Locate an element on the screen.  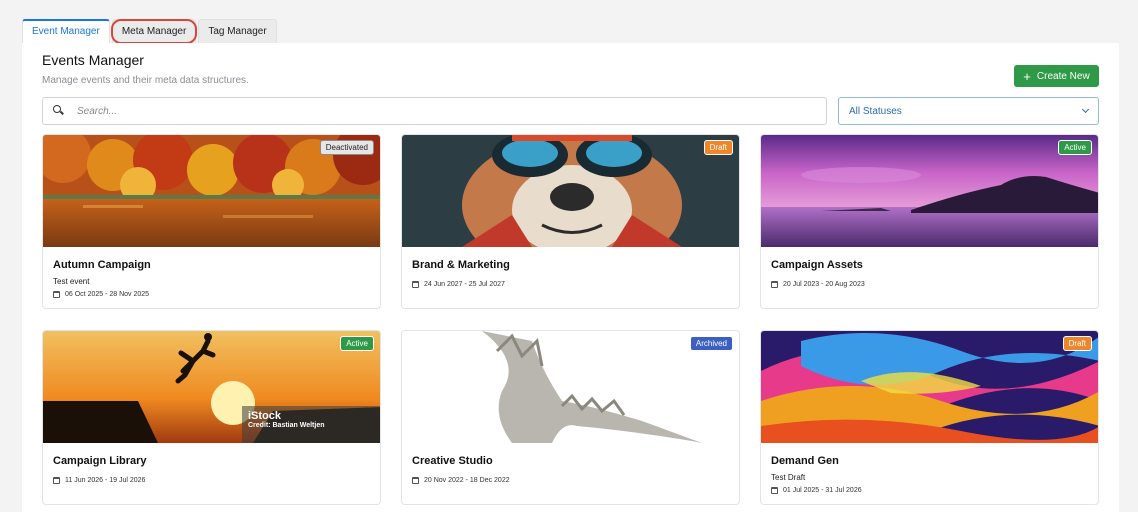
create-new-button: + Create New is located at coordinates (1056, 76).